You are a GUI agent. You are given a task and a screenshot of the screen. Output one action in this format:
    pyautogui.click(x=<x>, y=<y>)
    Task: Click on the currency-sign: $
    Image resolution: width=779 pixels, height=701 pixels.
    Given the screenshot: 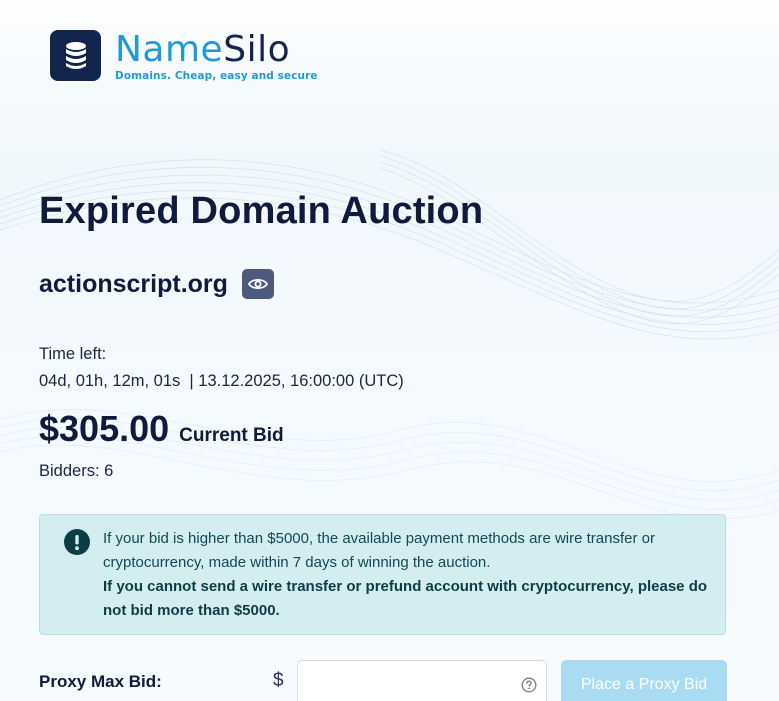 What is the action you would take?
    pyautogui.click(x=278, y=680)
    